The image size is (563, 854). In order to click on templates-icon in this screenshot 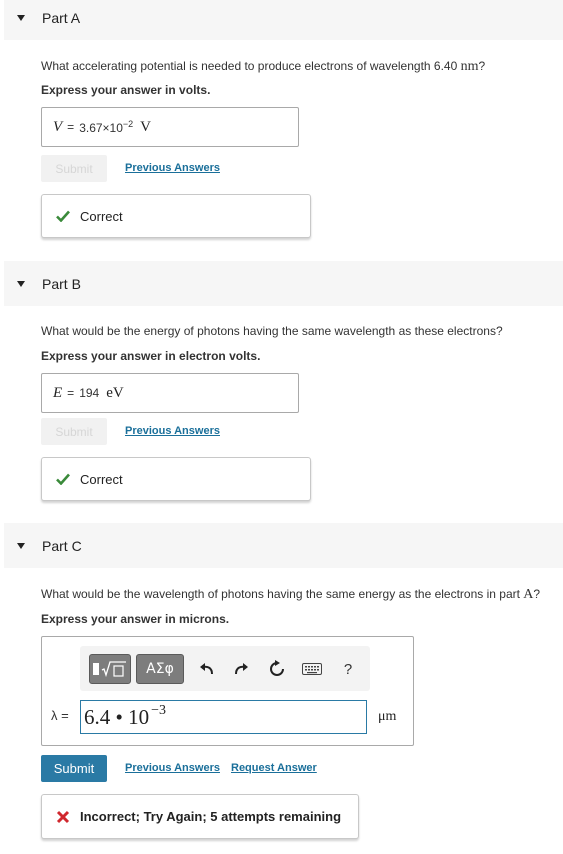, I will do `click(109, 669)`.